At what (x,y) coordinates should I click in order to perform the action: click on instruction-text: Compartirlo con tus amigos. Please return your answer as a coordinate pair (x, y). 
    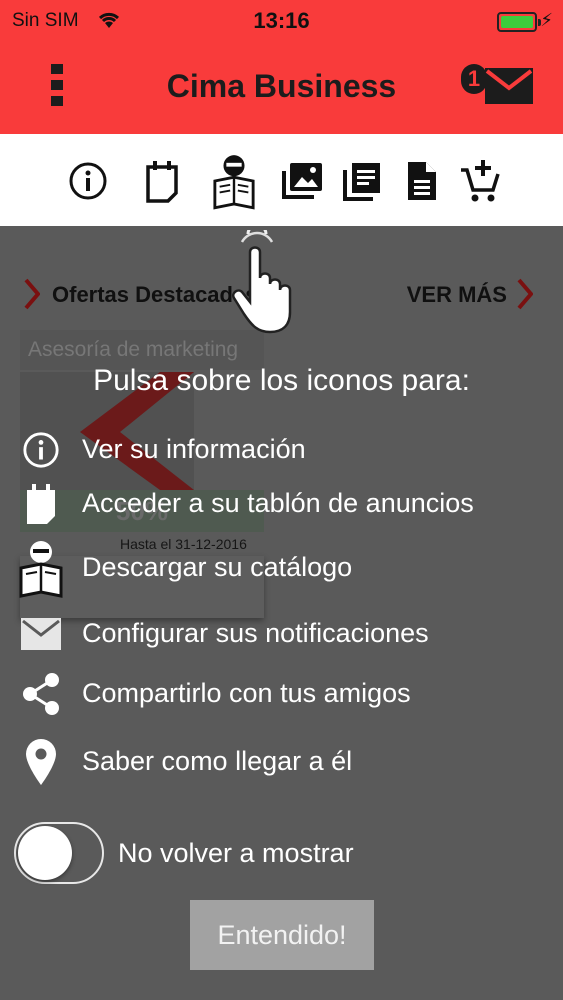
    Looking at the image, I should click on (246, 693).